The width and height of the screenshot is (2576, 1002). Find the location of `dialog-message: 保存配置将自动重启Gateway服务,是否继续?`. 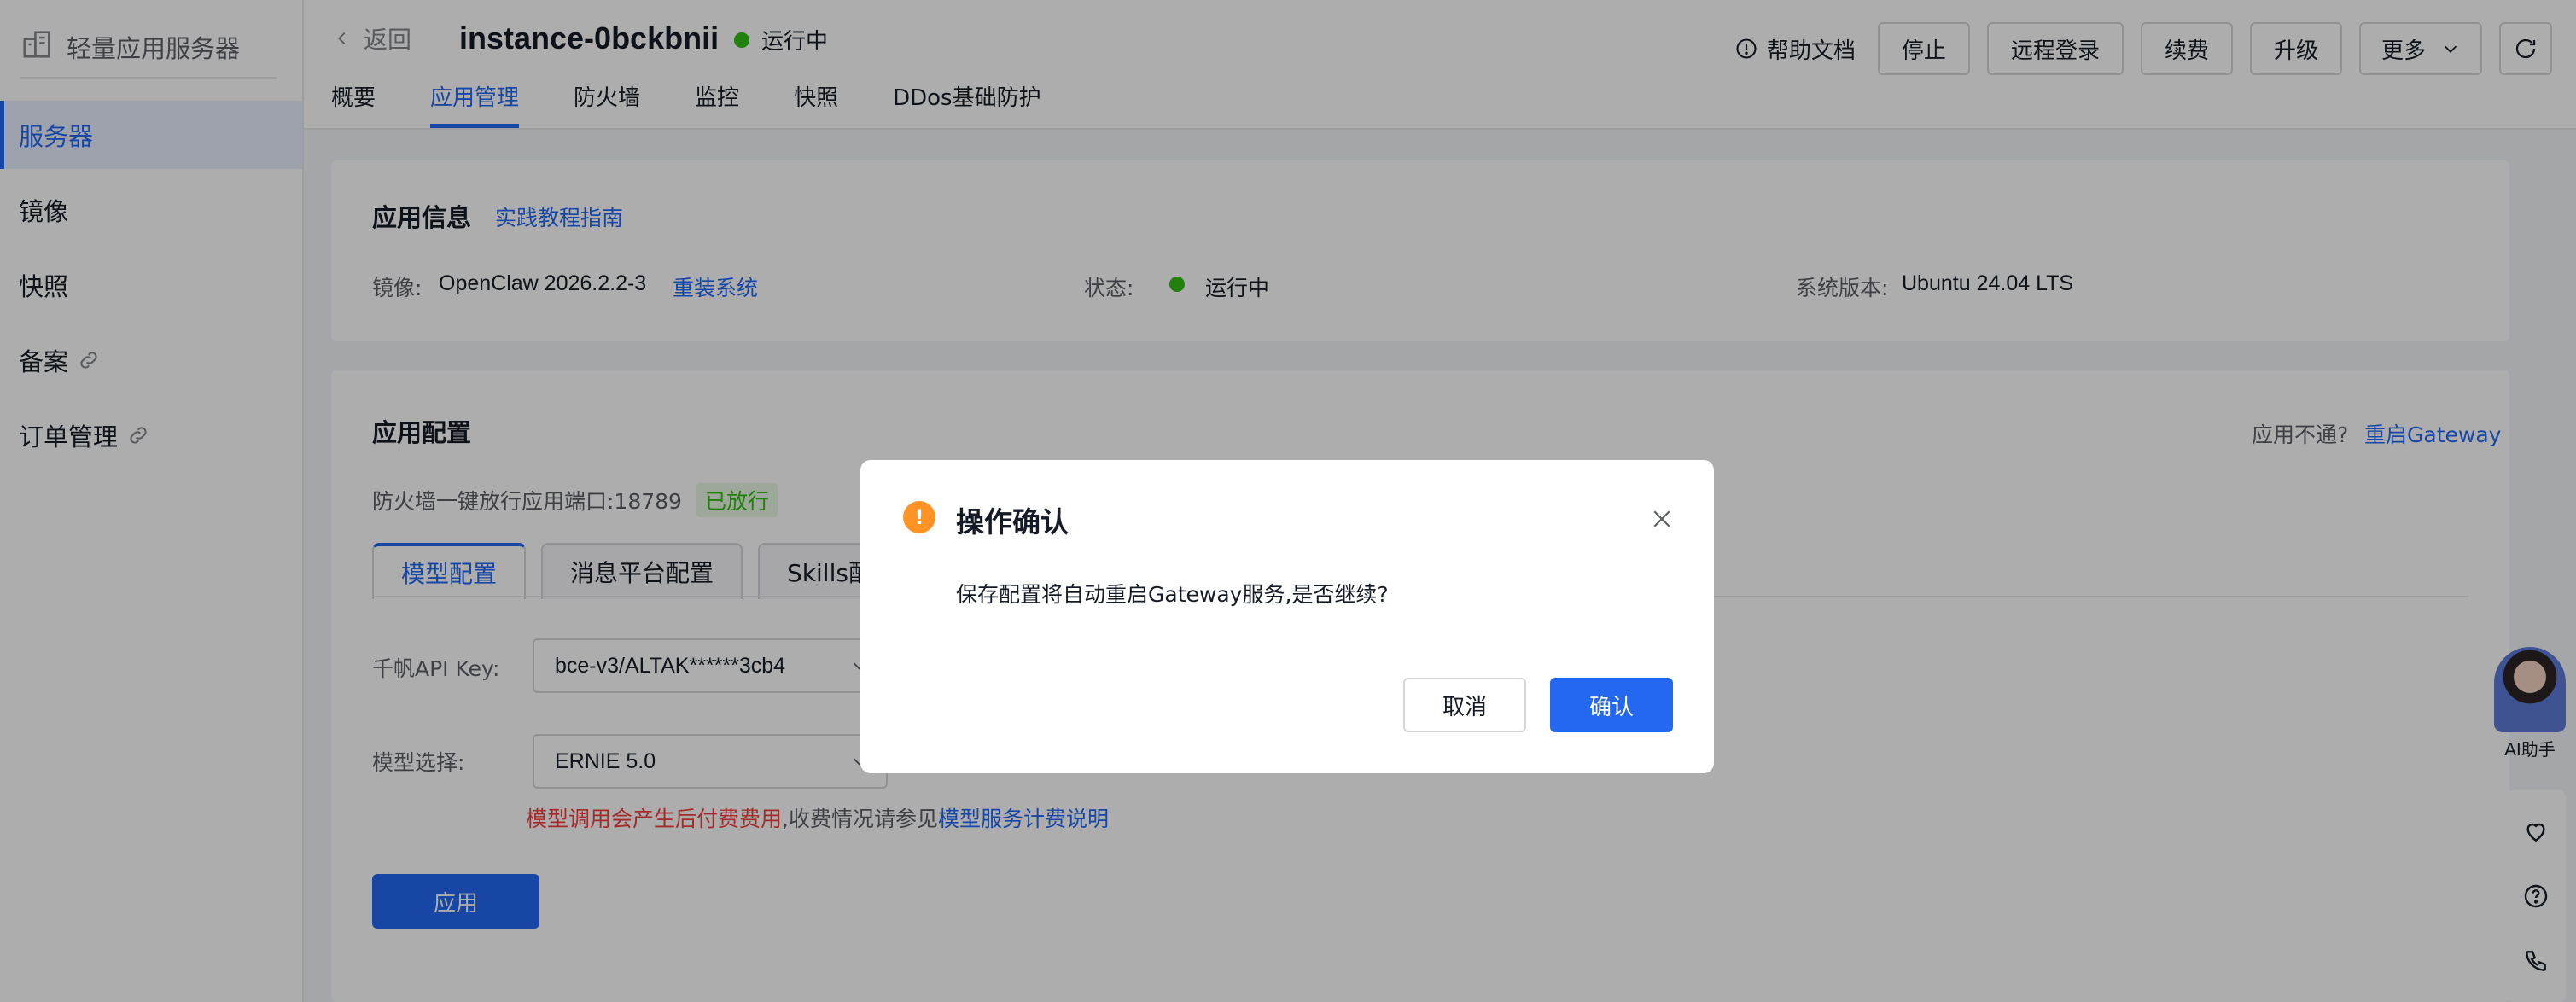

dialog-message: 保存配置将自动重启Gateway服务,是否继续? is located at coordinates (1172, 595).